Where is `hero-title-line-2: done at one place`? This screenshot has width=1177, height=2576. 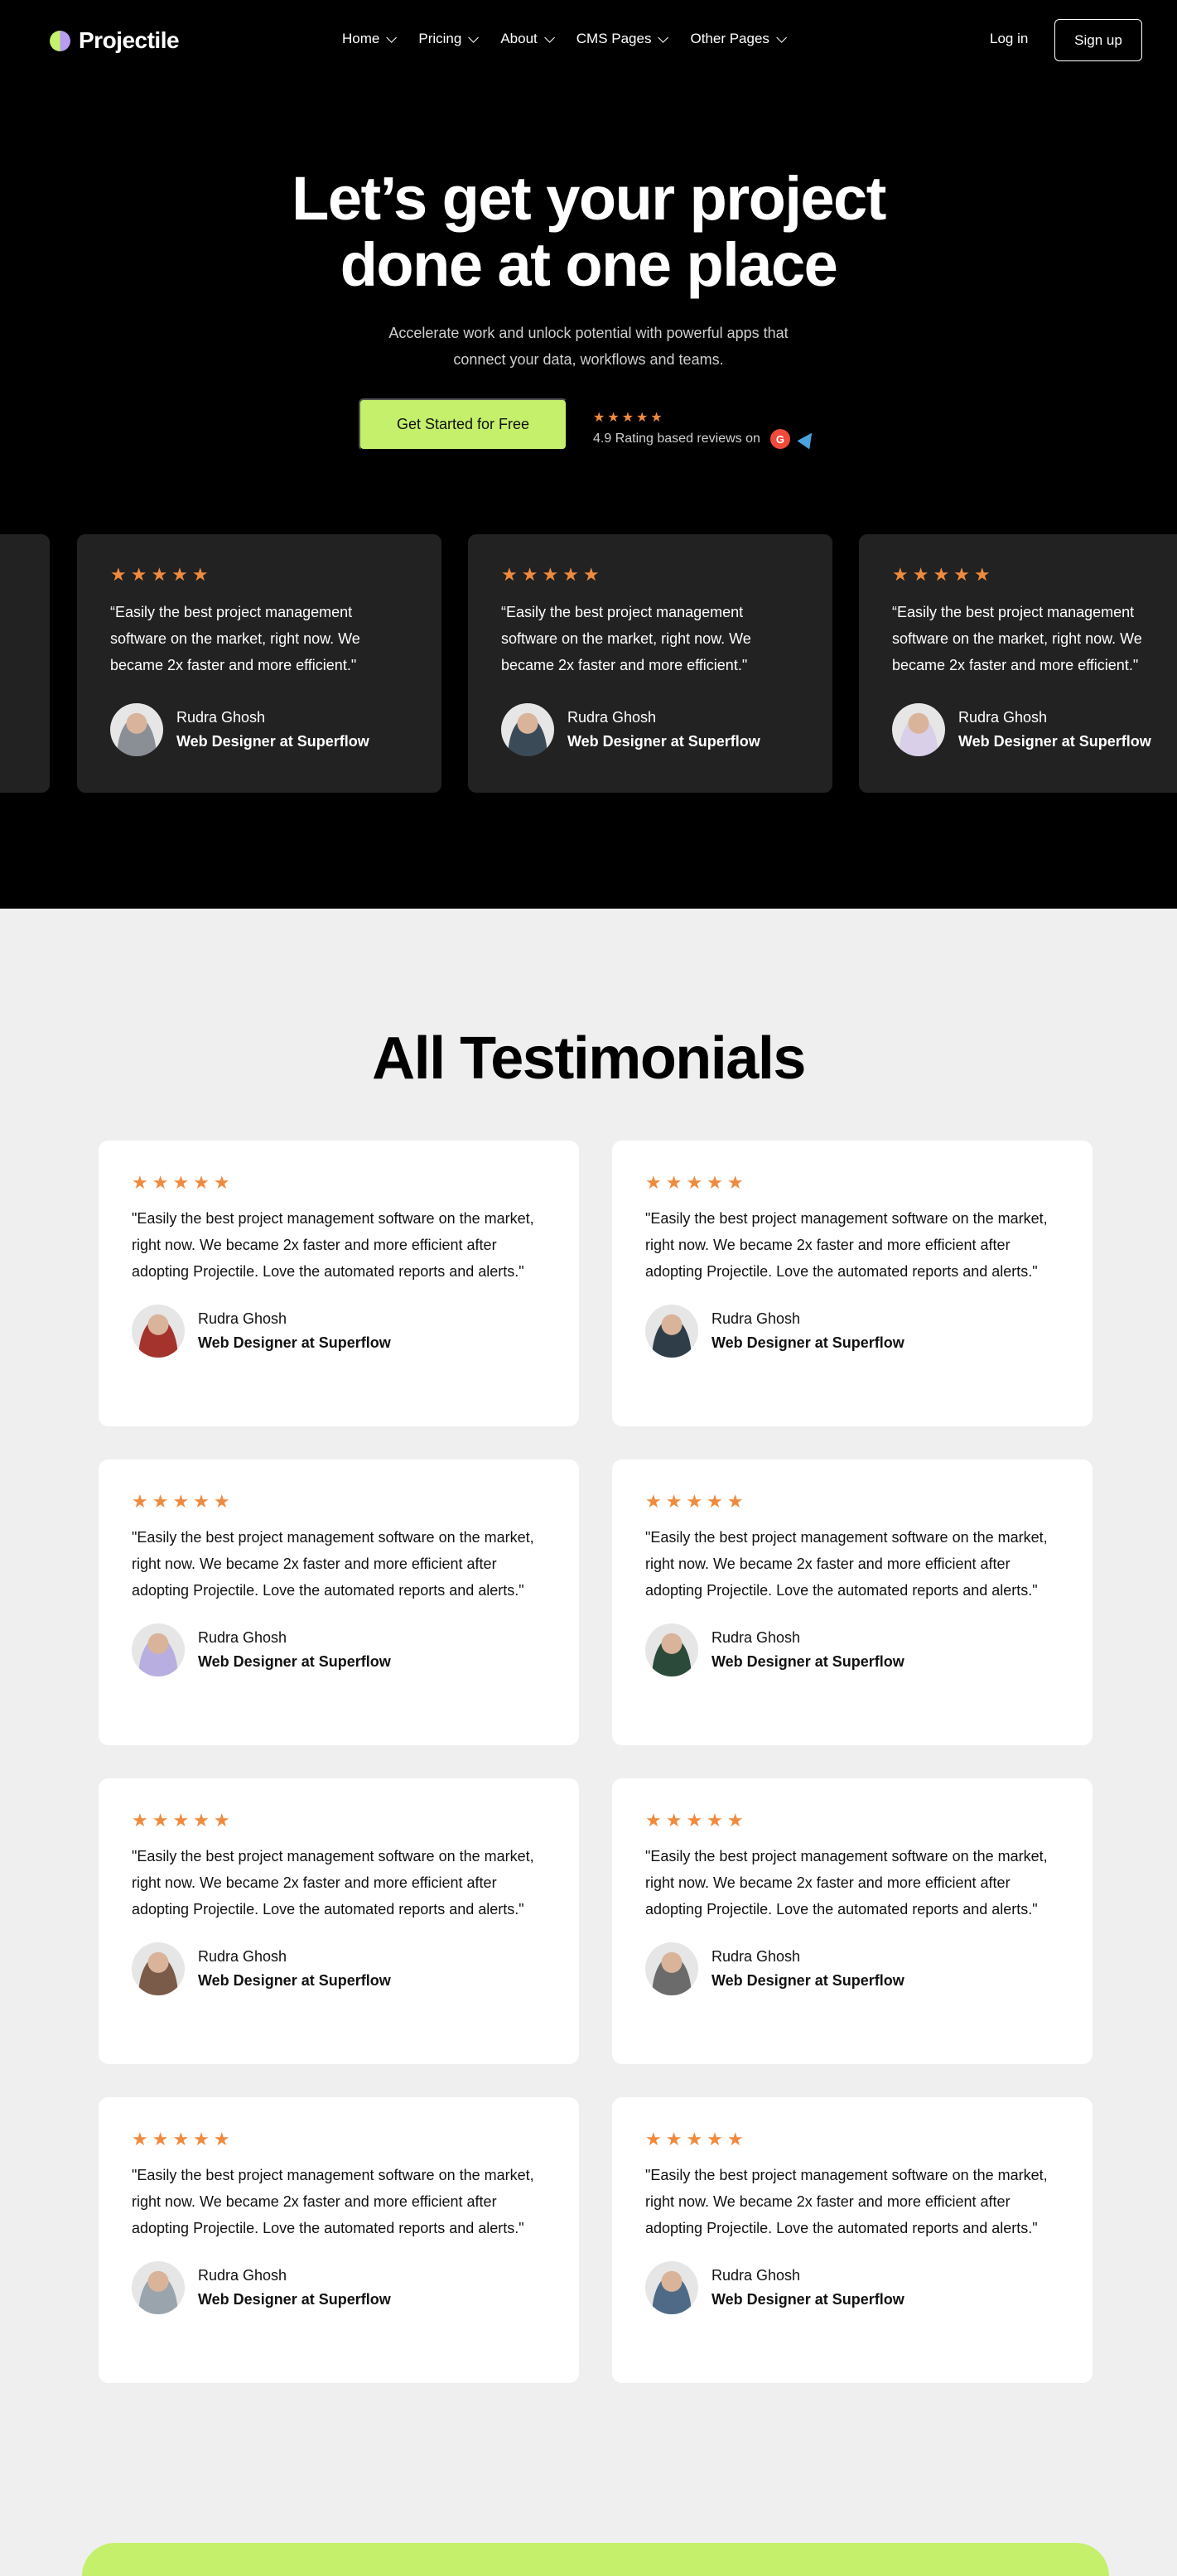
hero-title-line-2: done at one place is located at coordinates (589, 265).